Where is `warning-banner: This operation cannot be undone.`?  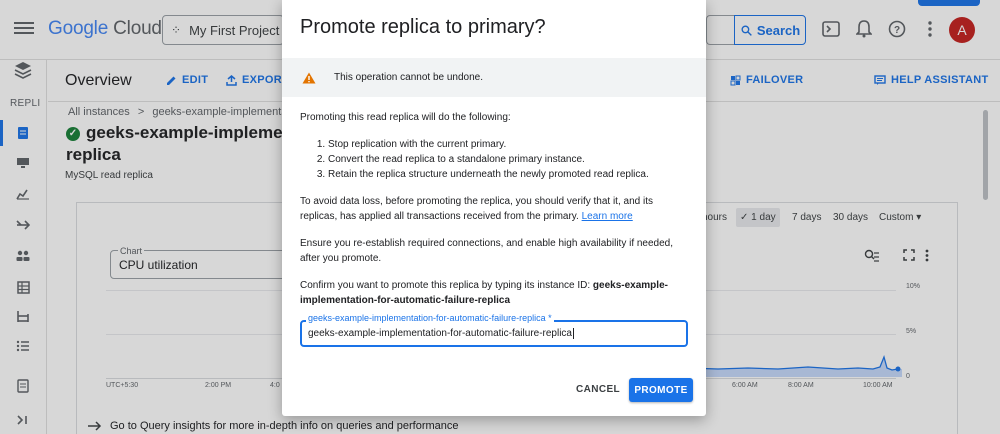
warning-banner: This operation cannot be undone. is located at coordinates (494, 77).